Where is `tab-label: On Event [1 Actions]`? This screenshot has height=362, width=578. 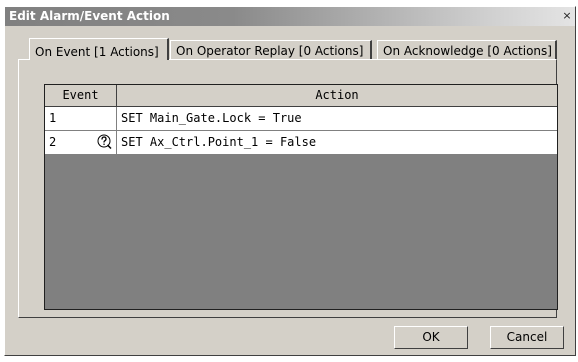 tab-label: On Event [1 Actions] is located at coordinates (97, 52).